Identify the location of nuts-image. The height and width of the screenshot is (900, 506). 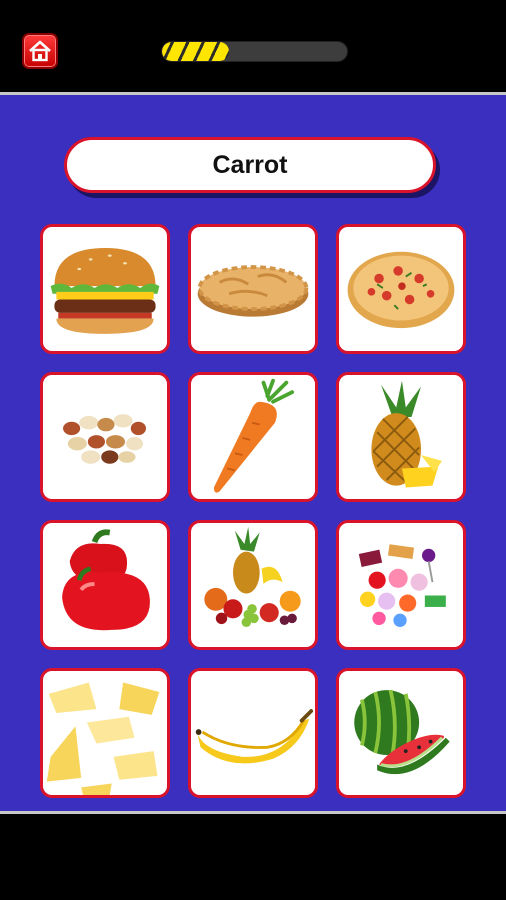
(105, 439).